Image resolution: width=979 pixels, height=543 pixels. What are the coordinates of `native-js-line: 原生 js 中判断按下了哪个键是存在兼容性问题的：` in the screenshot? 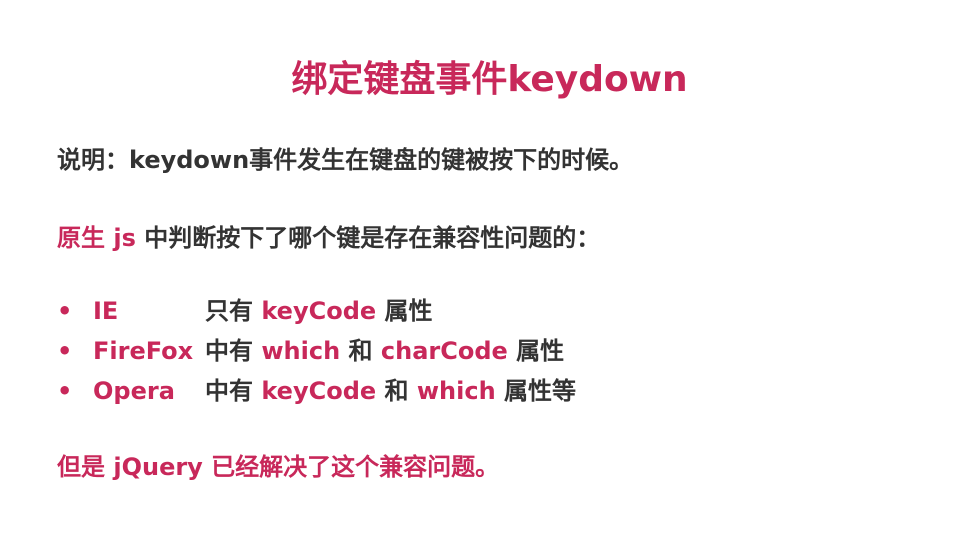 It's located at (328, 235).